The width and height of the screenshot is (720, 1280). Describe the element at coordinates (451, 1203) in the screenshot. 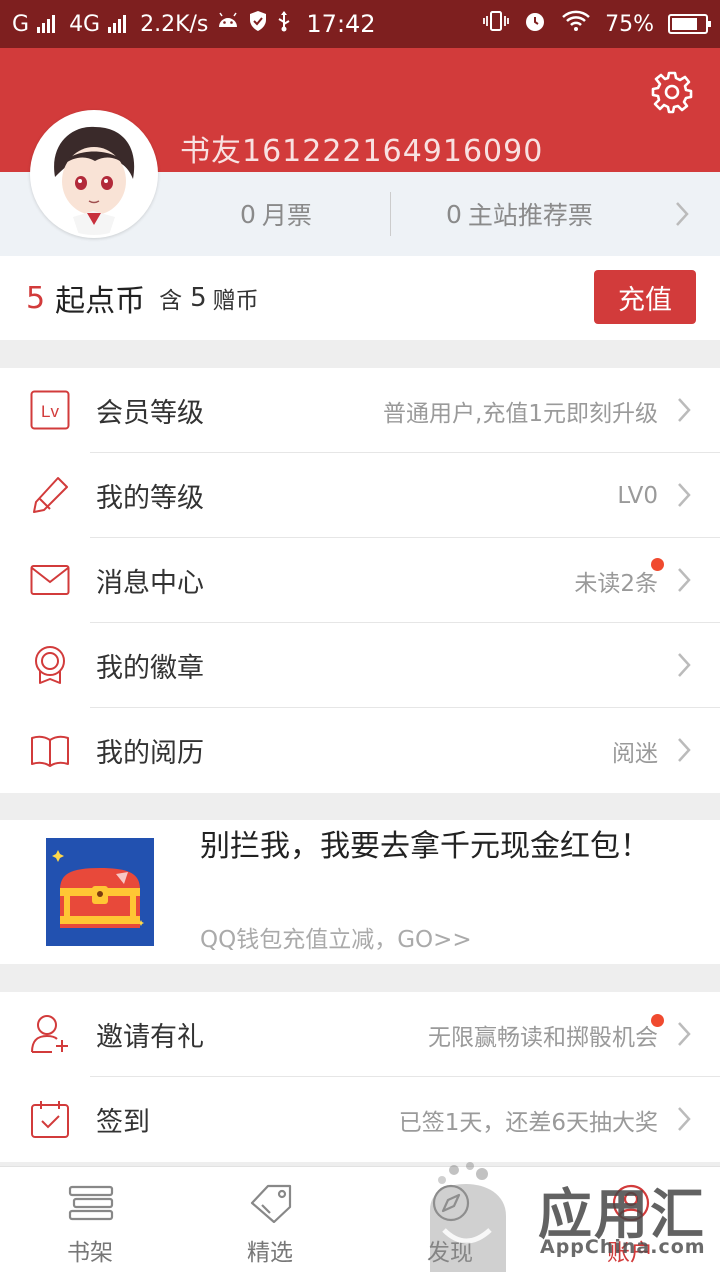

I see `compass-icon` at that location.